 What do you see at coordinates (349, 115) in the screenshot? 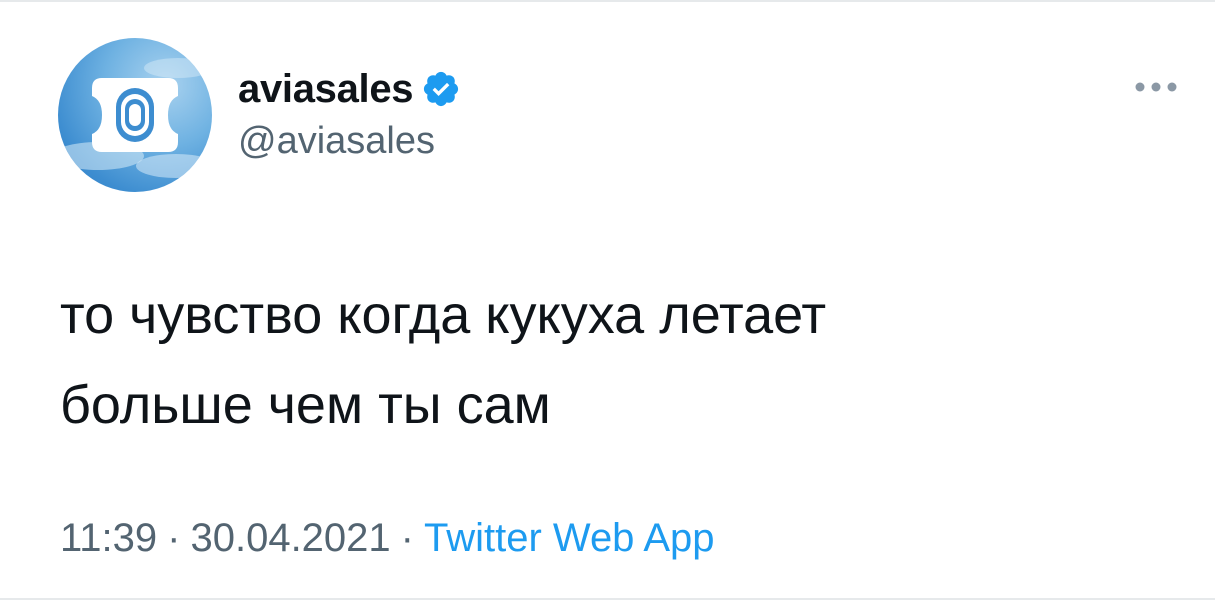
I see `user-info: aviasales @aviasales` at bounding box center [349, 115].